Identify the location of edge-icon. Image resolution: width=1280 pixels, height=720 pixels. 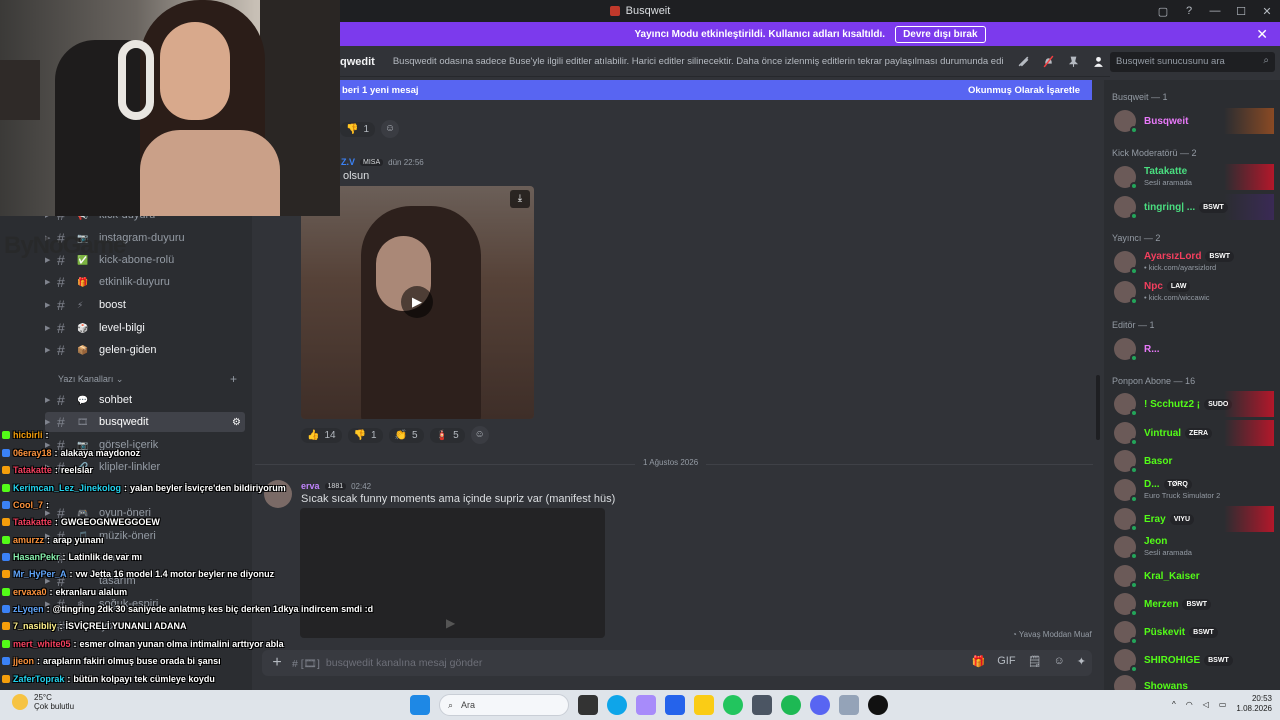
(617, 705).